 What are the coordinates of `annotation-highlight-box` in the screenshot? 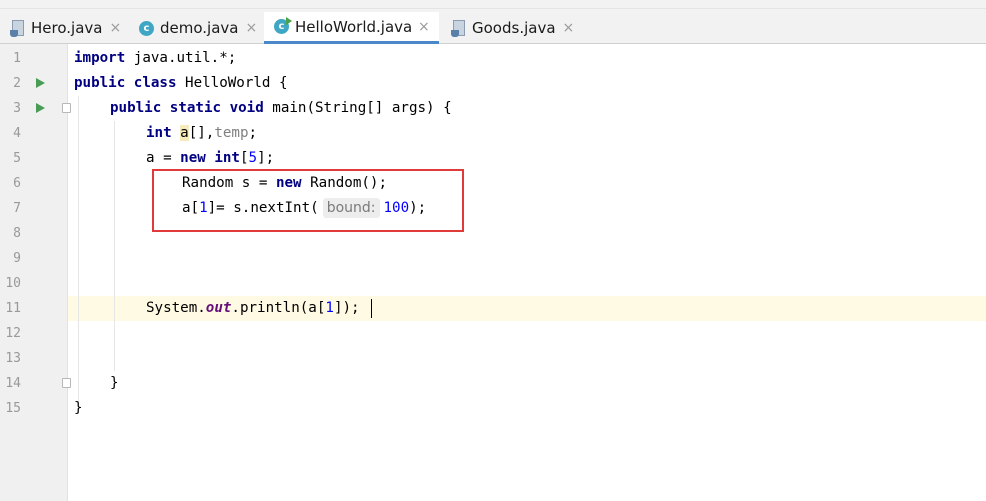 It's located at (308, 200).